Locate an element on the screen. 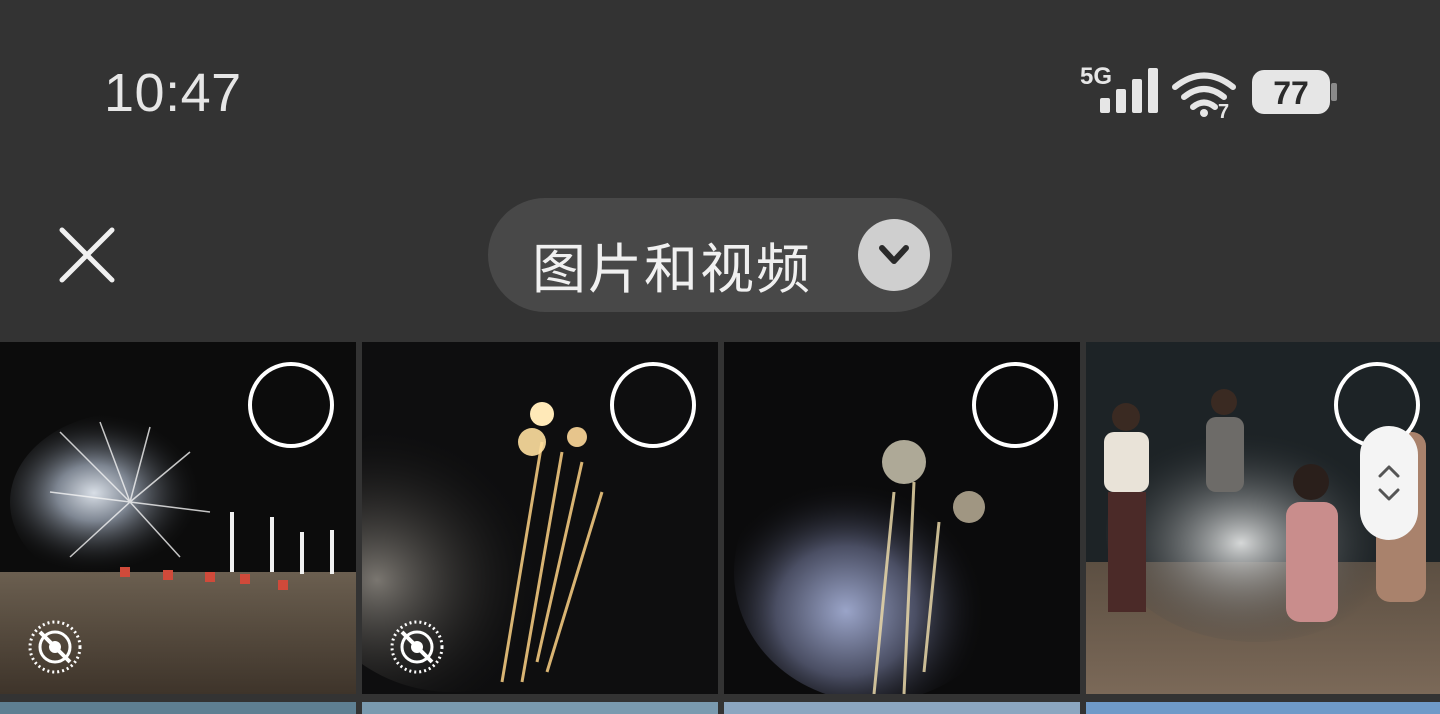 The image size is (1440, 714). album-selector: 图片和视频 is located at coordinates (720, 255).